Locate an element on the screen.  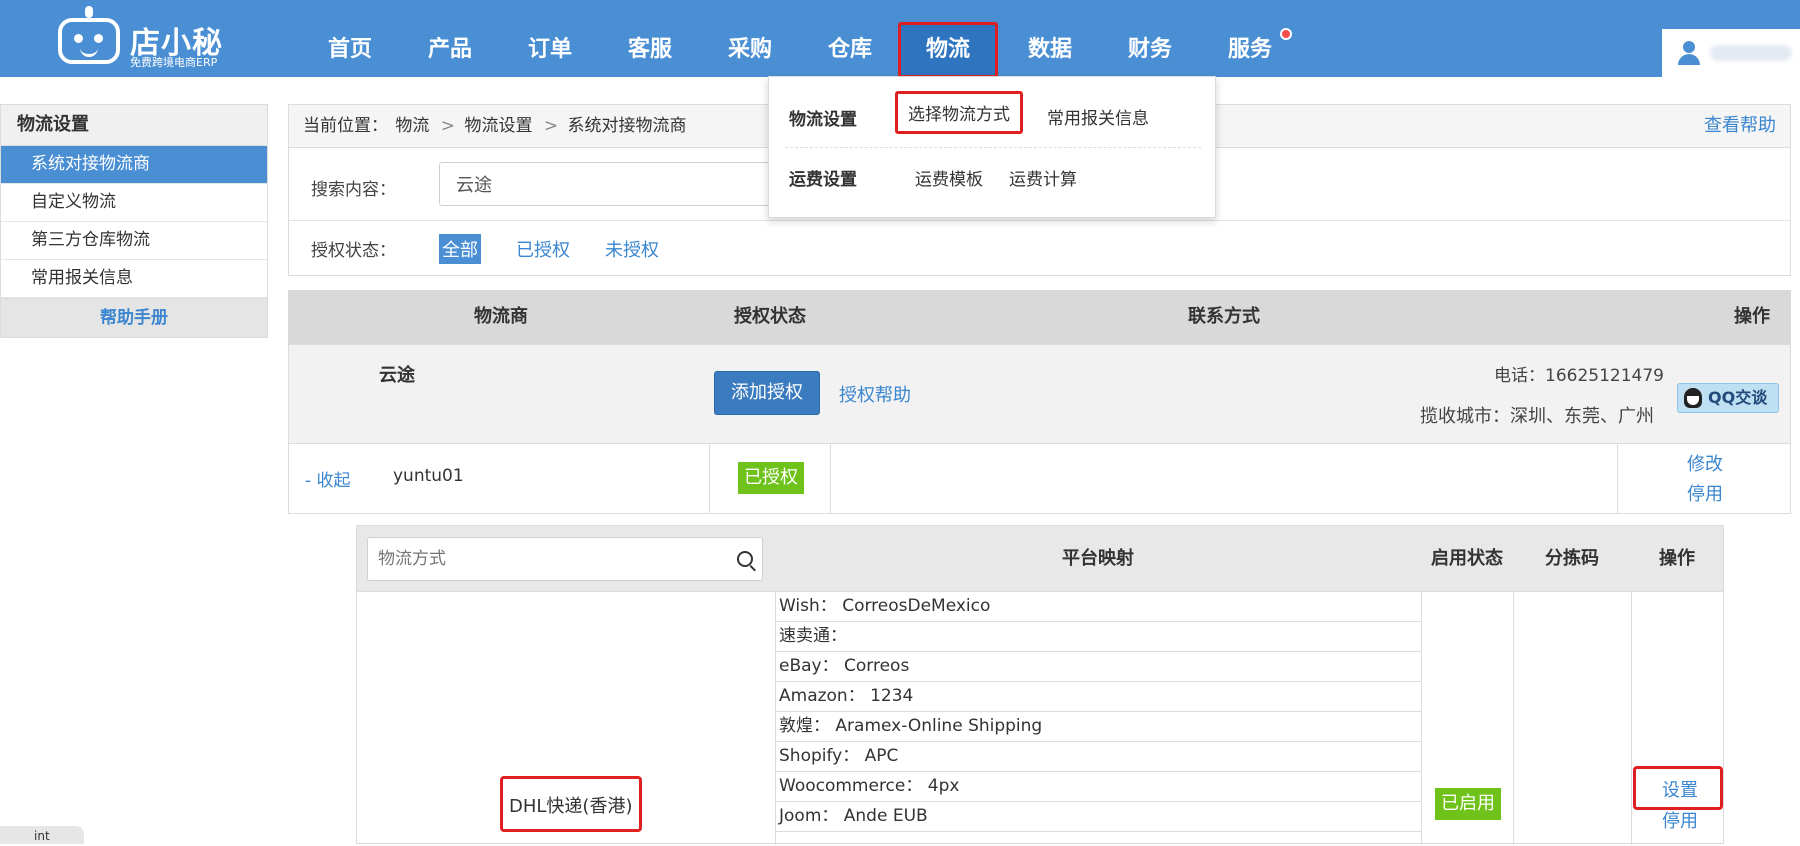
auth-filter-all: 全部 is located at coordinates (460, 249).